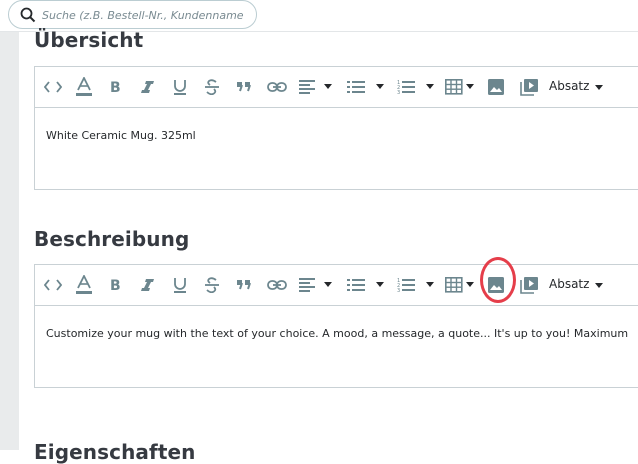 The width and height of the screenshot is (638, 464). Describe the element at coordinates (144, 15) in the screenshot. I see `search-input` at that location.